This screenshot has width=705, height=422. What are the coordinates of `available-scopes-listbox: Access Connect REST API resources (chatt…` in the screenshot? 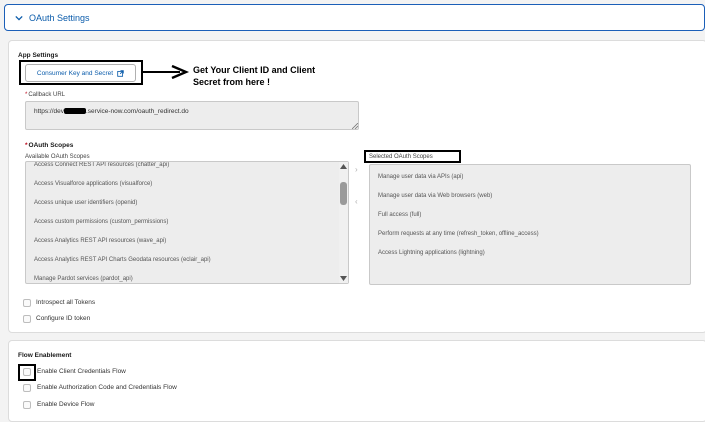 It's located at (187, 222).